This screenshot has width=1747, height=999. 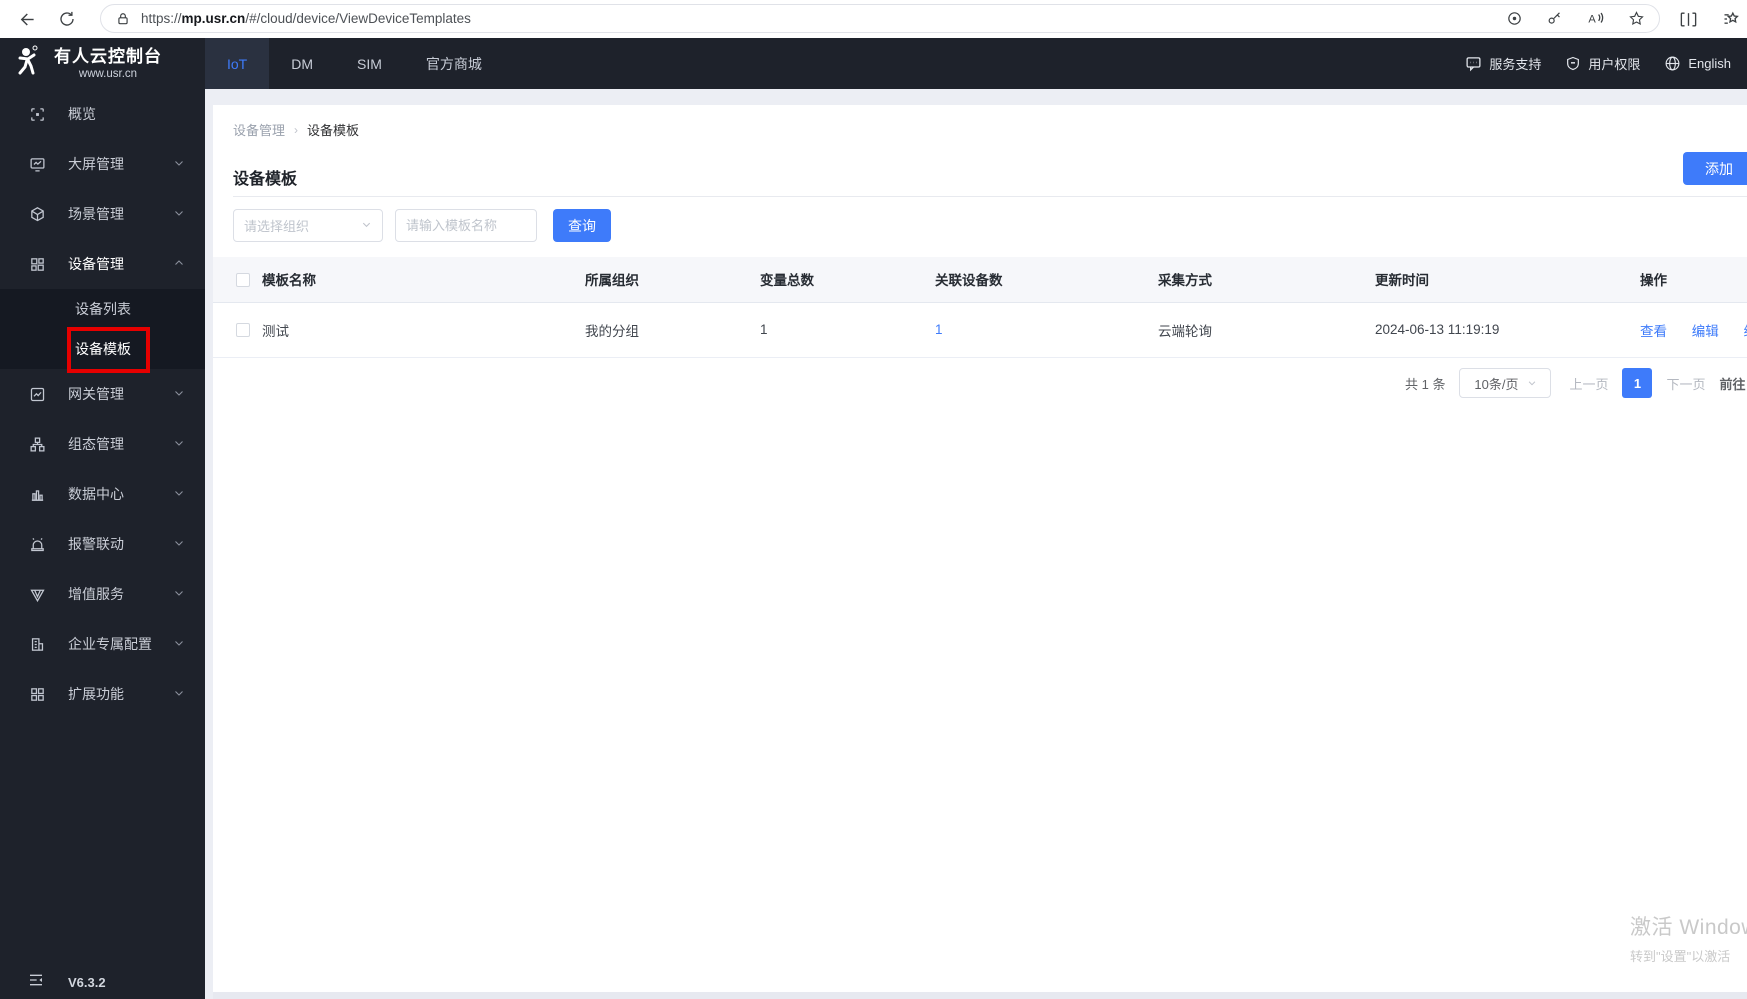 I want to click on select-all-checkbox, so click(x=243, y=279).